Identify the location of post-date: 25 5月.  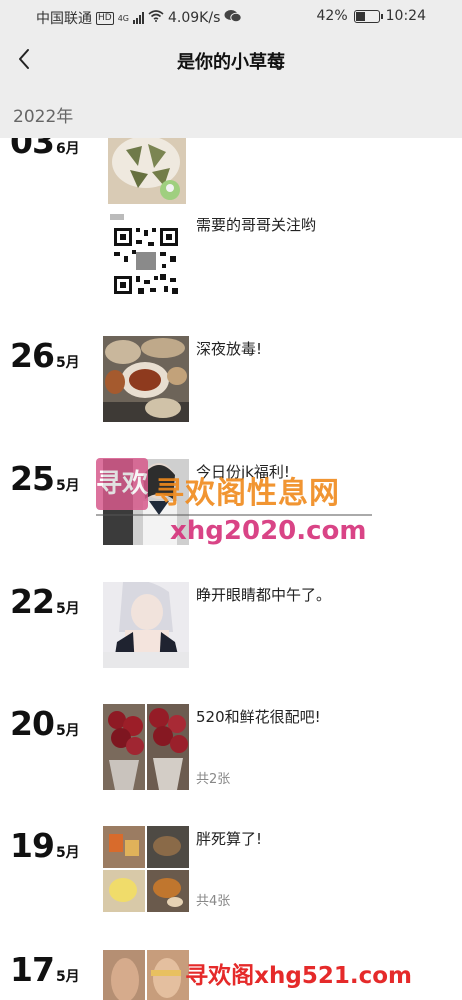
(45, 478).